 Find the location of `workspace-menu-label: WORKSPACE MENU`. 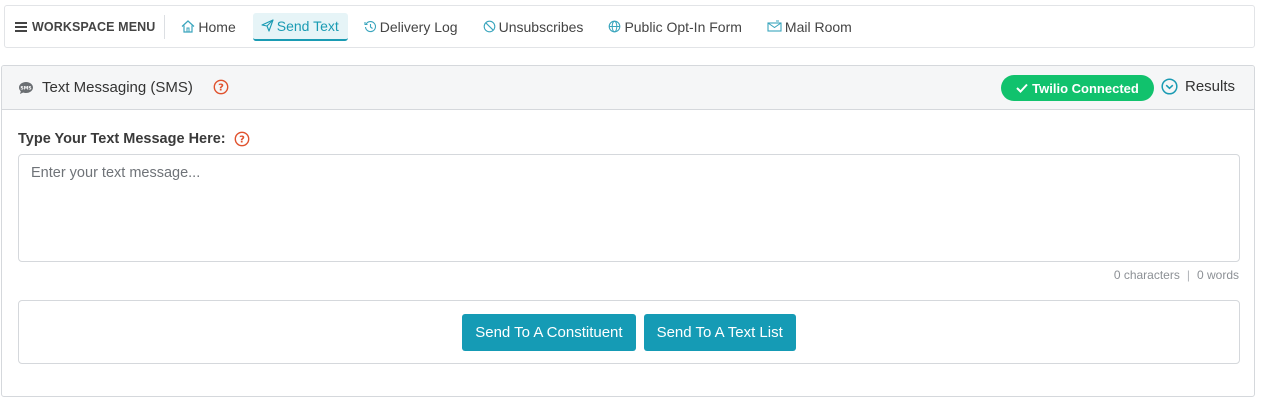

workspace-menu-label: WORKSPACE MENU is located at coordinates (94, 26).